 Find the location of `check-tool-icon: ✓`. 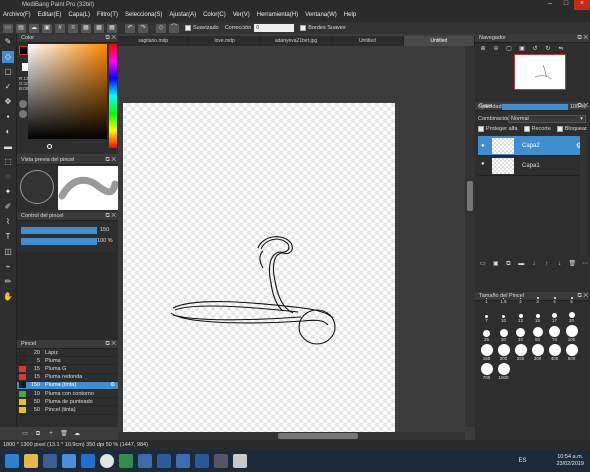

check-tool-icon: ✓ is located at coordinates (8, 87).